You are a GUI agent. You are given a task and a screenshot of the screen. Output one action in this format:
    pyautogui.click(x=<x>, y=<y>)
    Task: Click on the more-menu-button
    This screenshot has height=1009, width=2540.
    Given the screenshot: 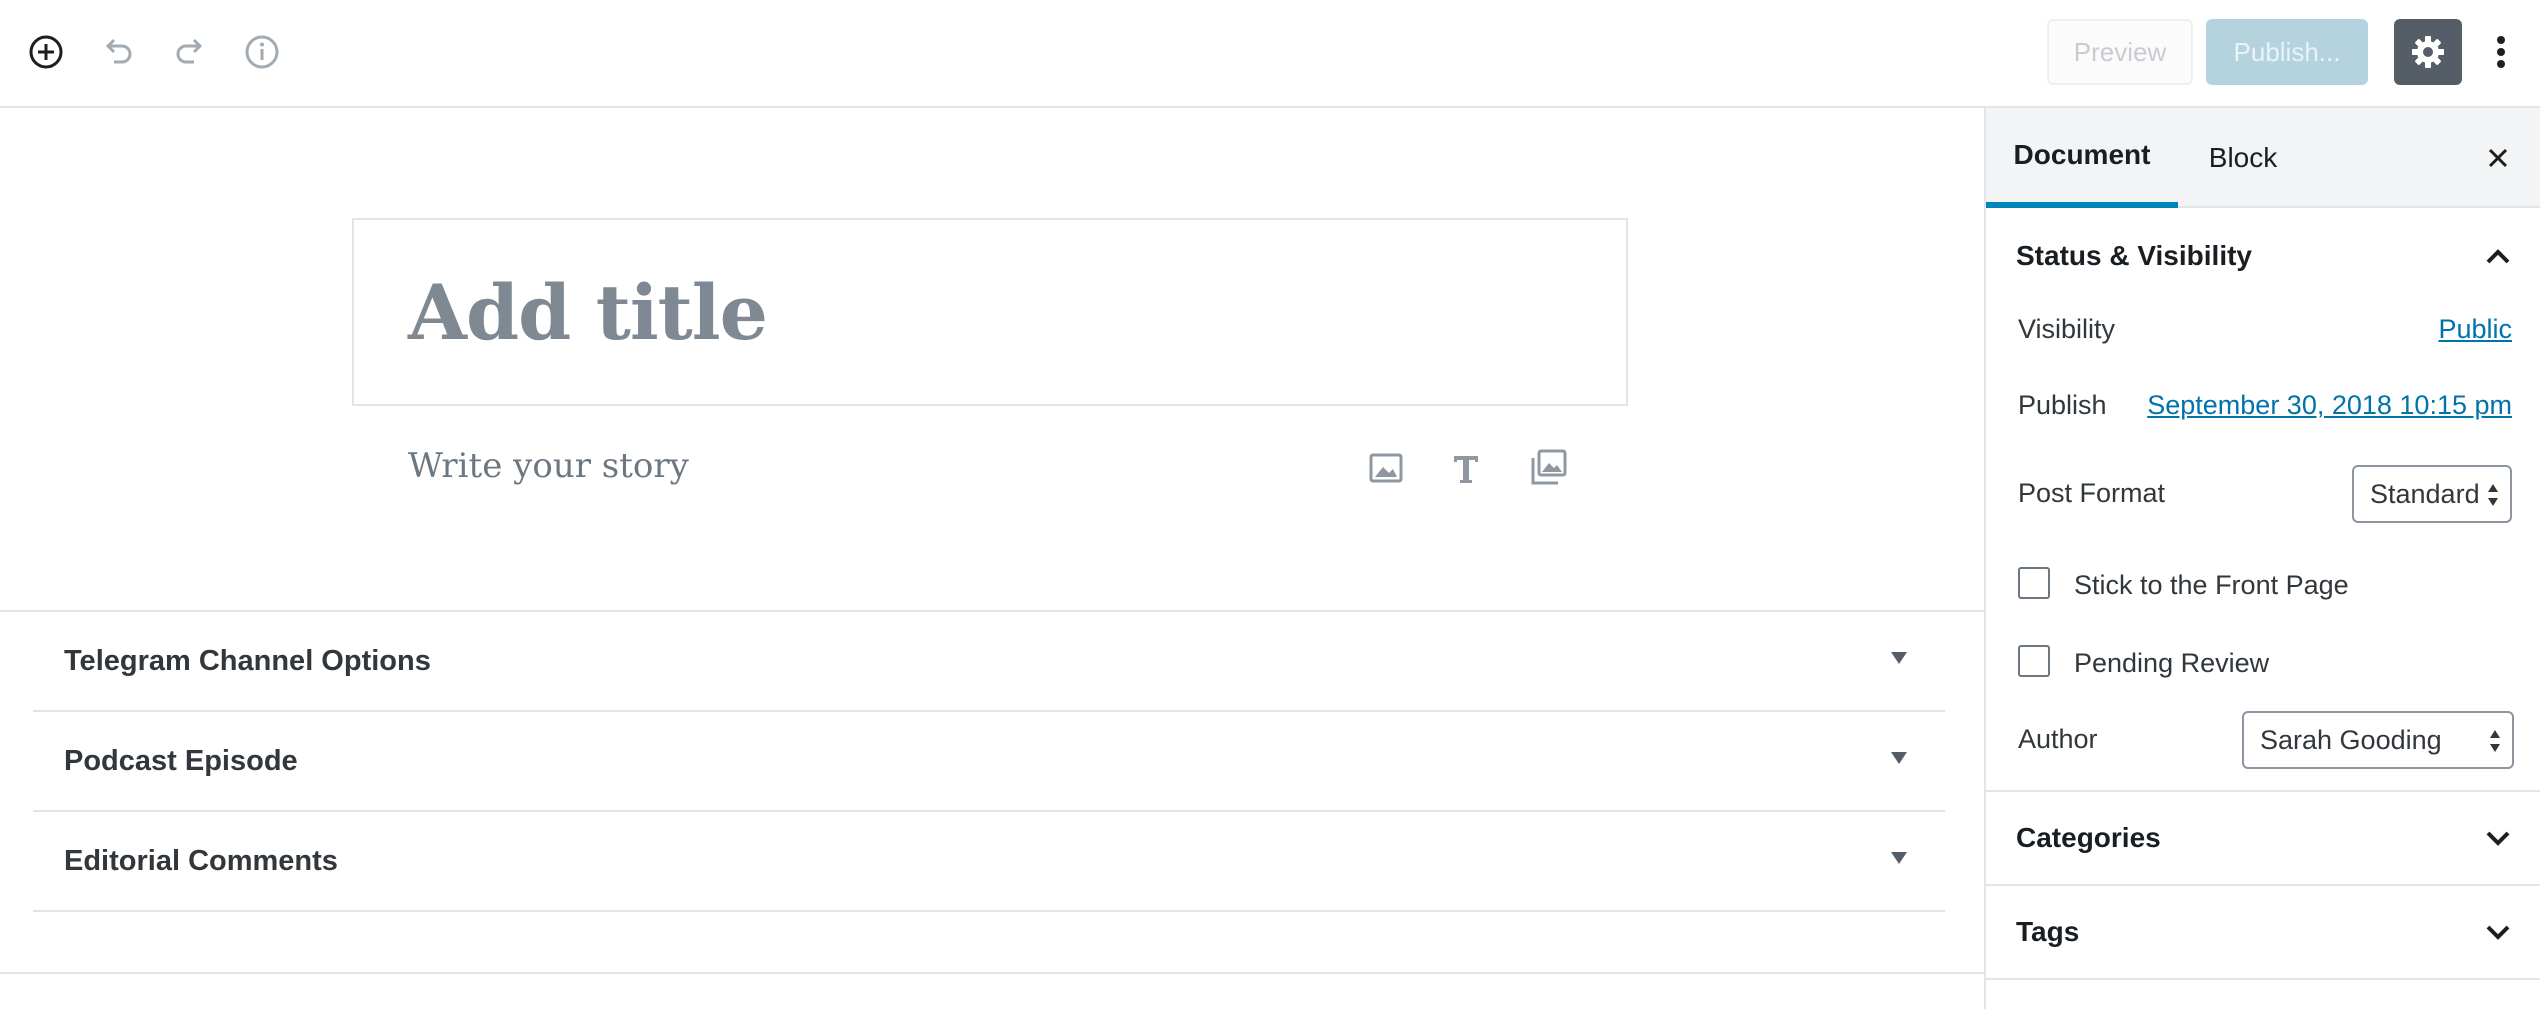 What is the action you would take?
    pyautogui.click(x=2501, y=52)
    